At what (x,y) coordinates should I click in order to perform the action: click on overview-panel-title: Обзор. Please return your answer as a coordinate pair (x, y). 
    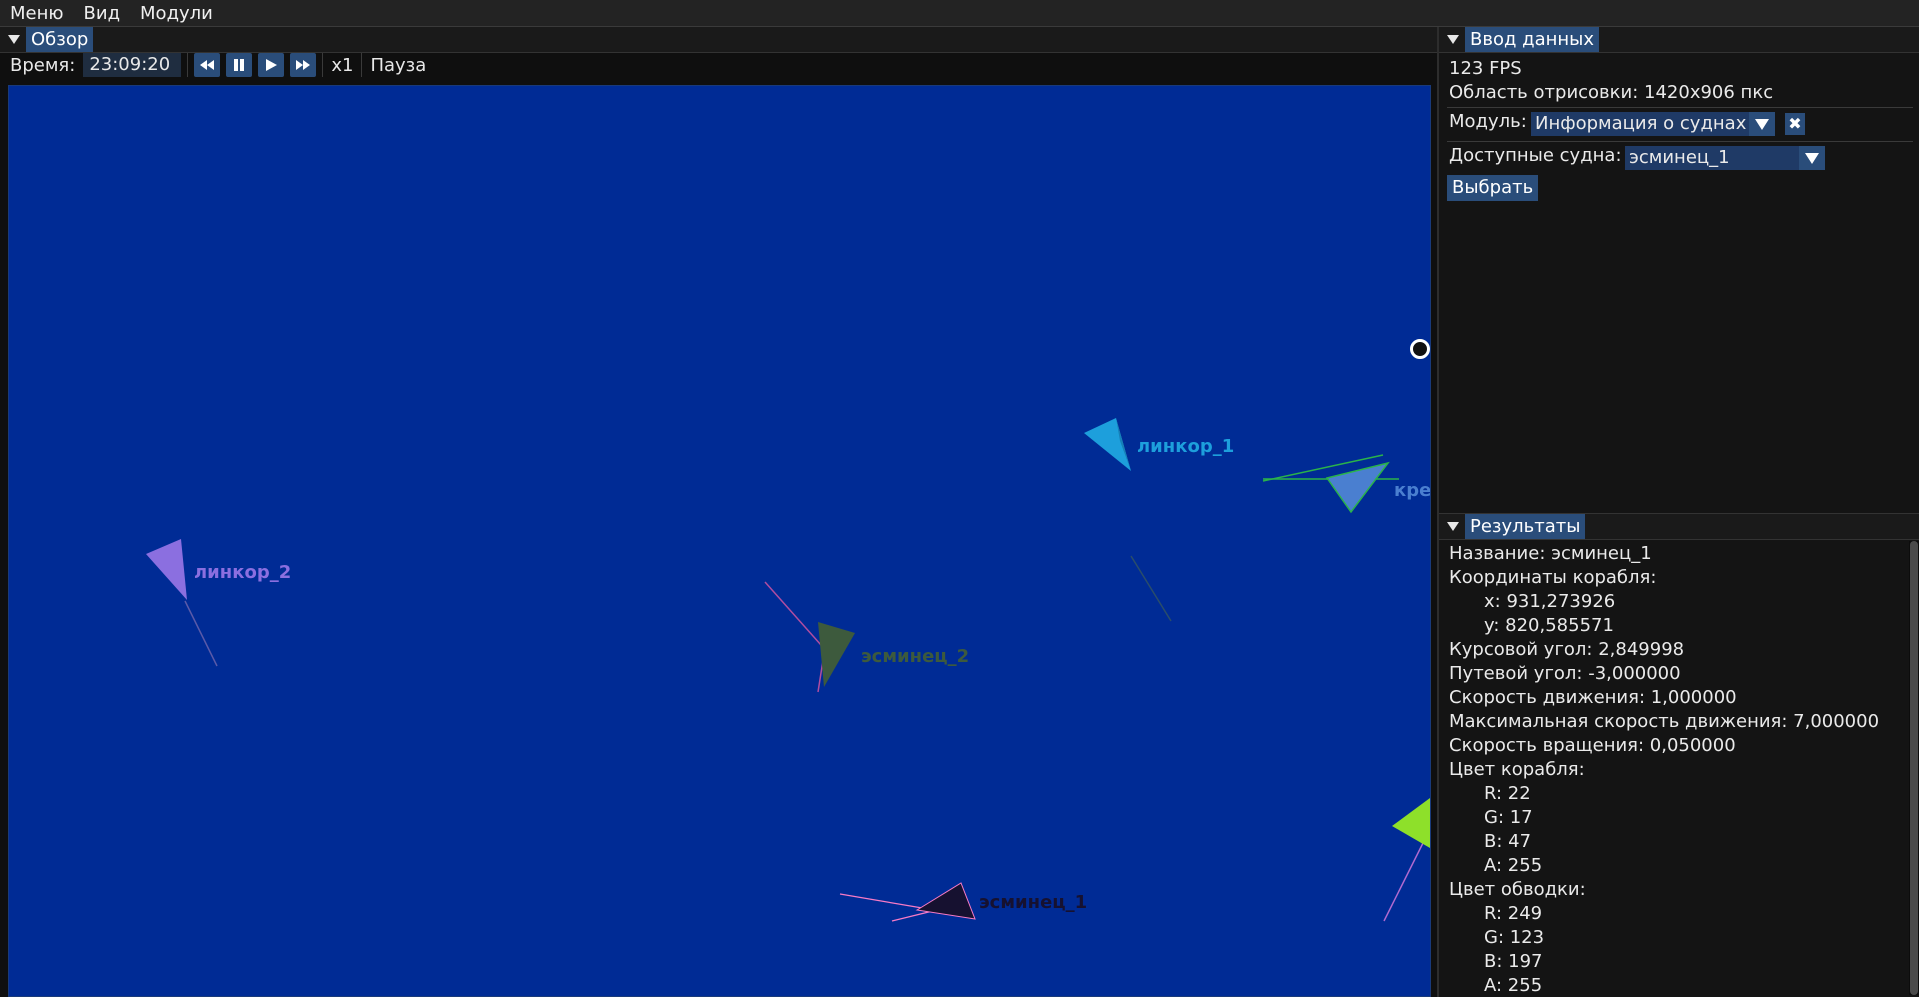
    Looking at the image, I should click on (60, 39).